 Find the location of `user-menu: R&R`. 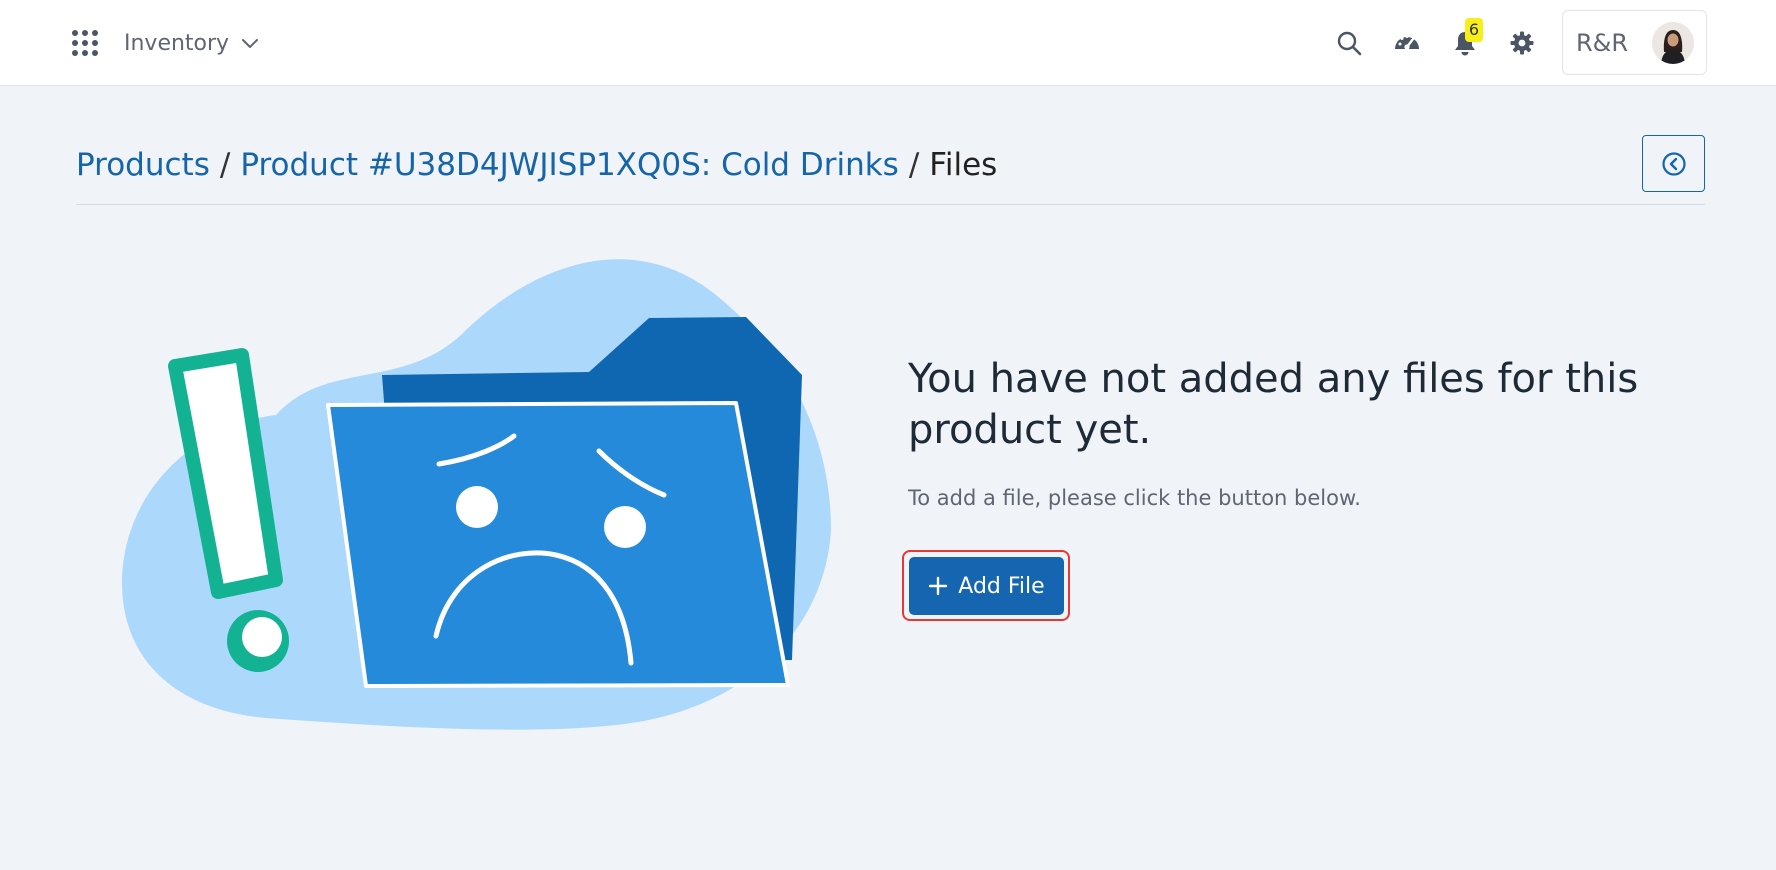

user-menu: R&R is located at coordinates (1634, 42).